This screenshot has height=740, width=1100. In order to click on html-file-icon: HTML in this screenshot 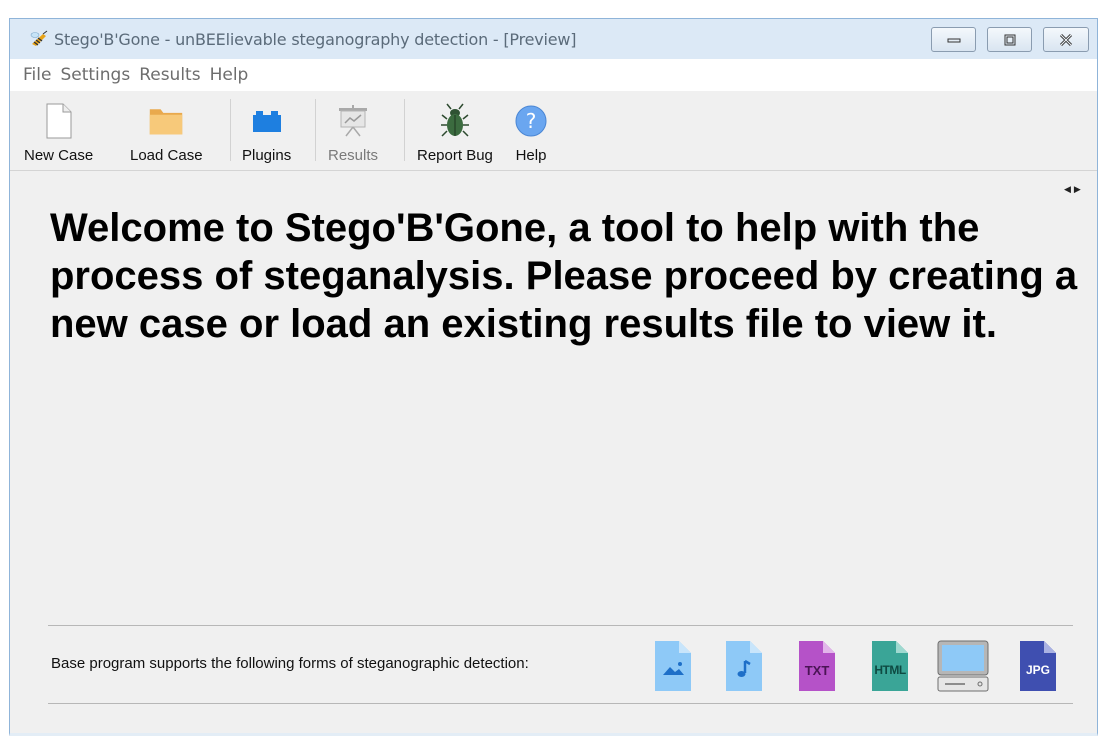, I will do `click(890, 666)`.